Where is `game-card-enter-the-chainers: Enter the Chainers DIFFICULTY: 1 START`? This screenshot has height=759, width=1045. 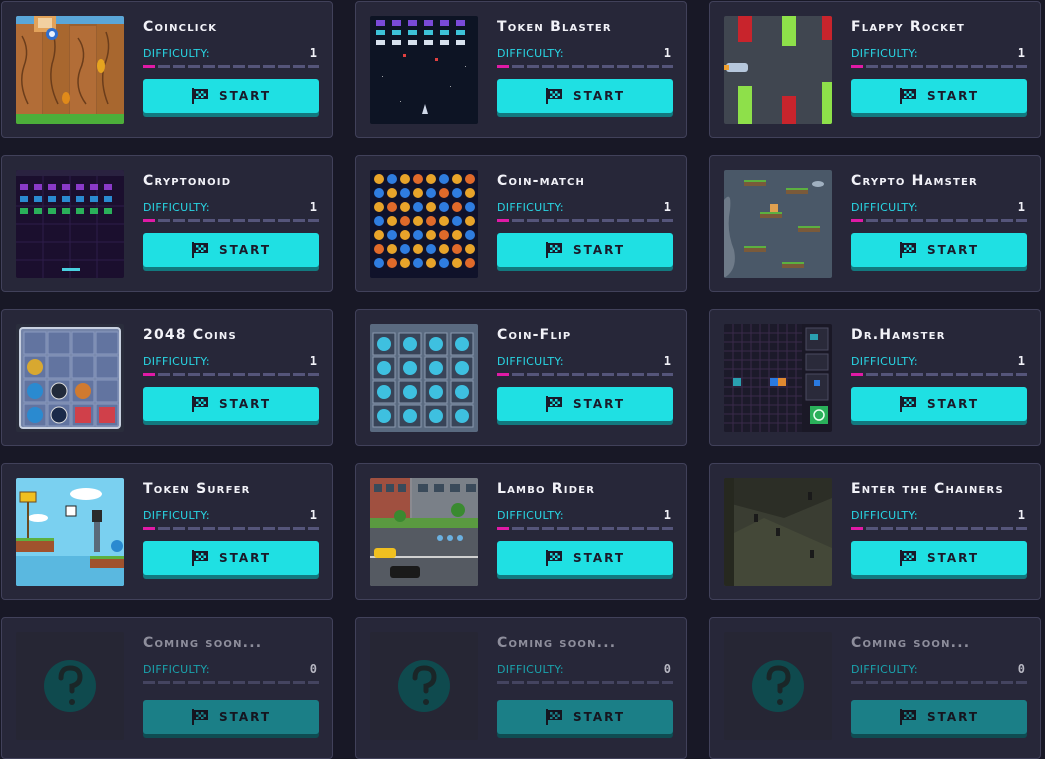 game-card-enter-the-chainers: Enter the Chainers DIFFICULTY: 1 START is located at coordinates (875, 531).